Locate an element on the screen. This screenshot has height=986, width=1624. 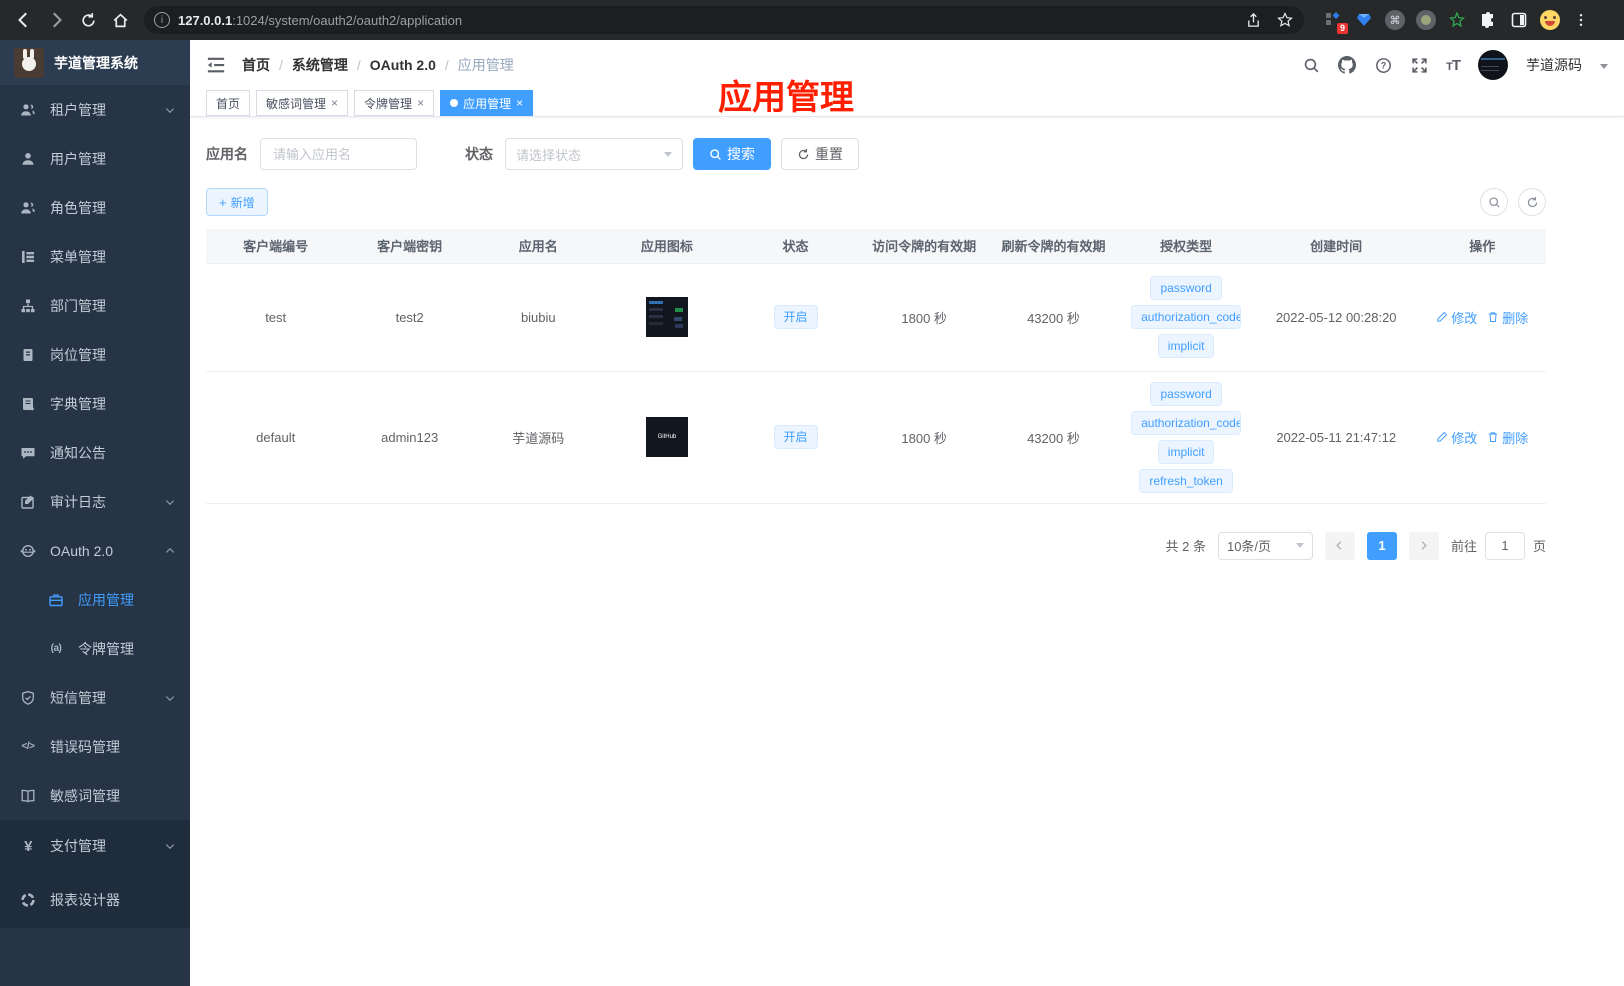
extensions-puzzle-icon is located at coordinates (1488, 20).